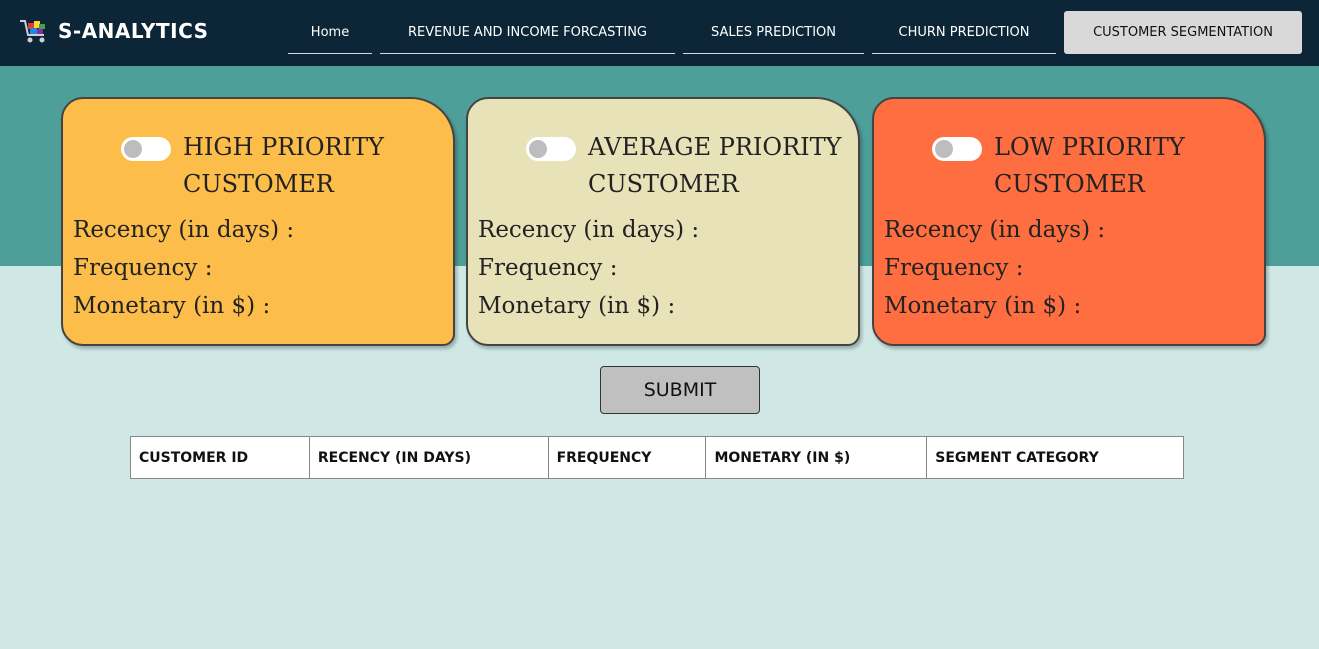 This screenshot has height=649, width=1319. Describe the element at coordinates (551, 149) in the screenshot. I see `average-priority-toggle` at that location.